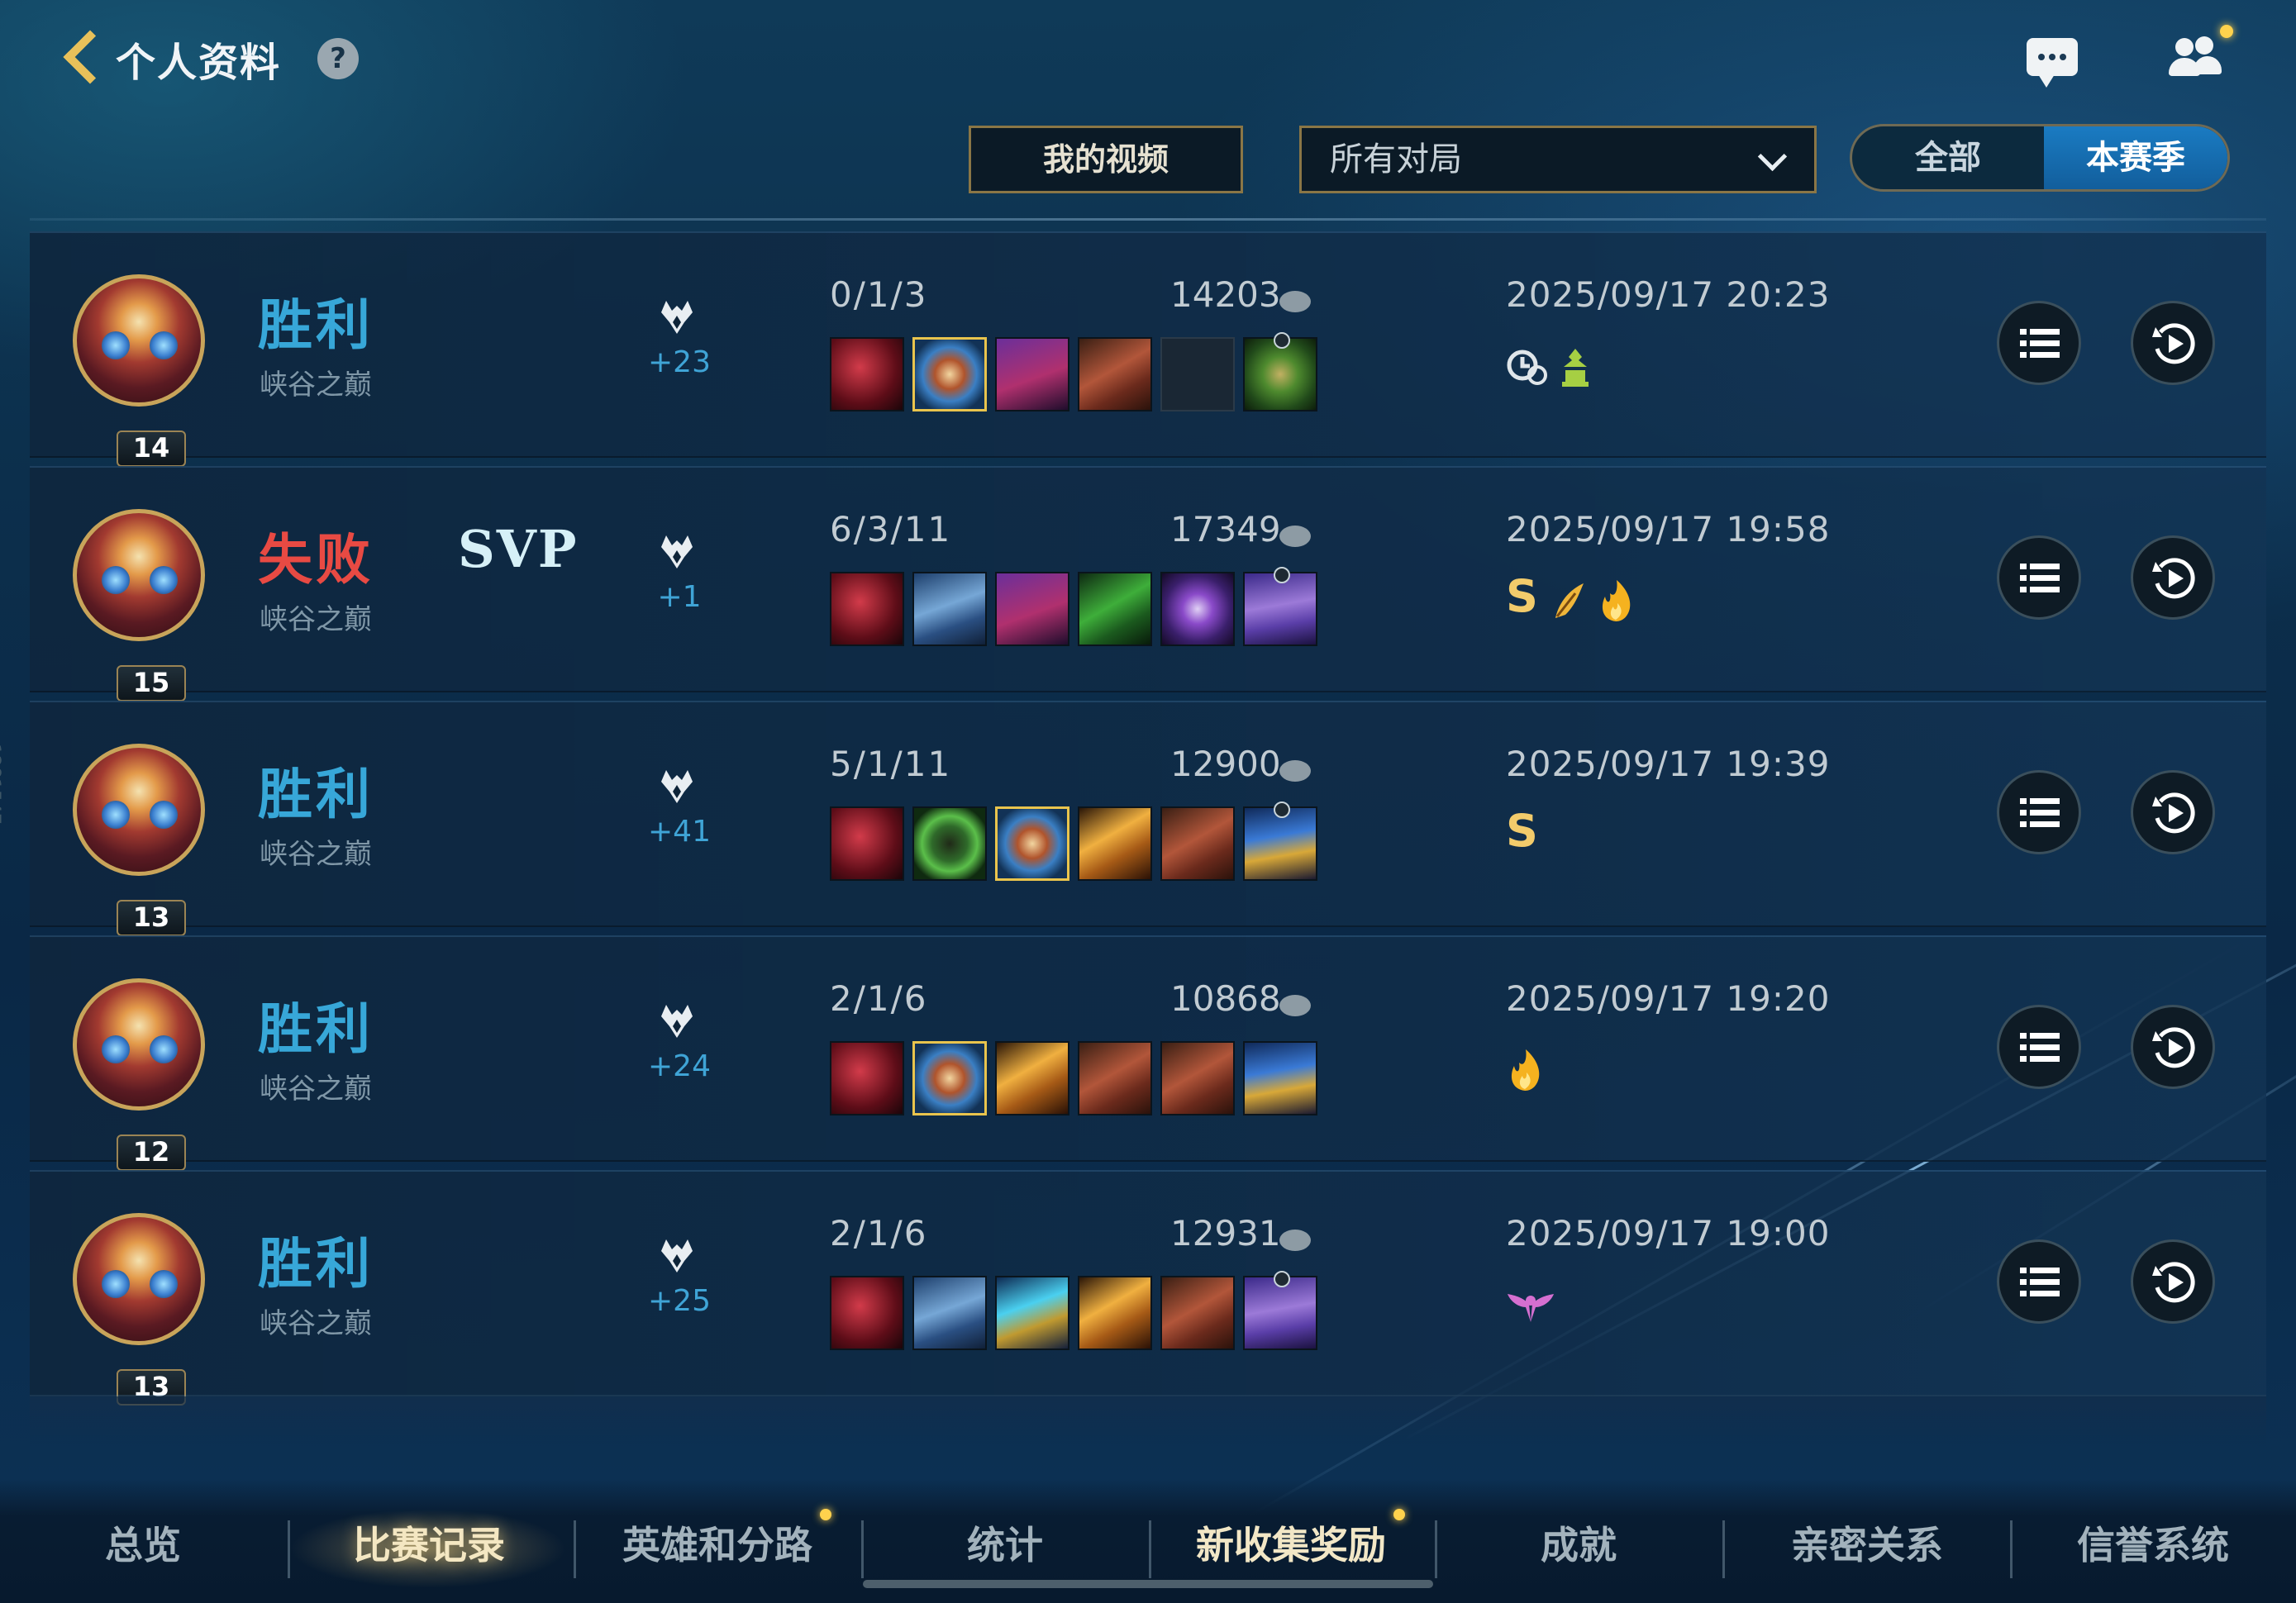 The height and width of the screenshot is (1603, 2296). Describe the element at coordinates (879, 294) in the screenshot. I see `kda: 0/1/3` at that location.